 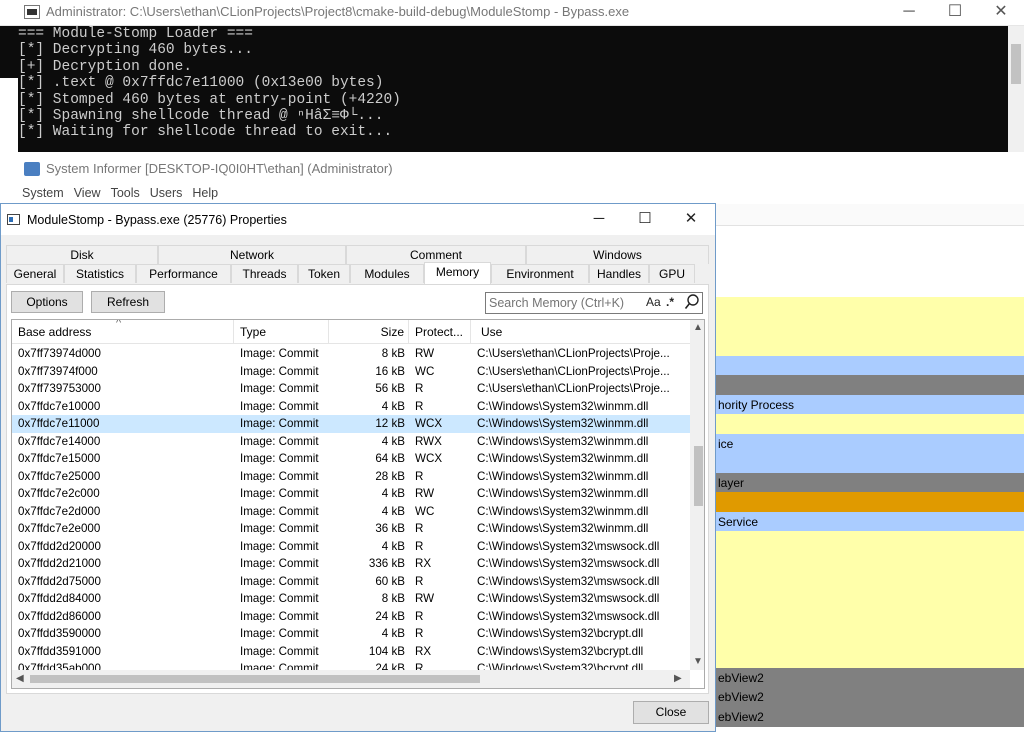 I want to click on menu-users: Users, so click(x=166, y=193).